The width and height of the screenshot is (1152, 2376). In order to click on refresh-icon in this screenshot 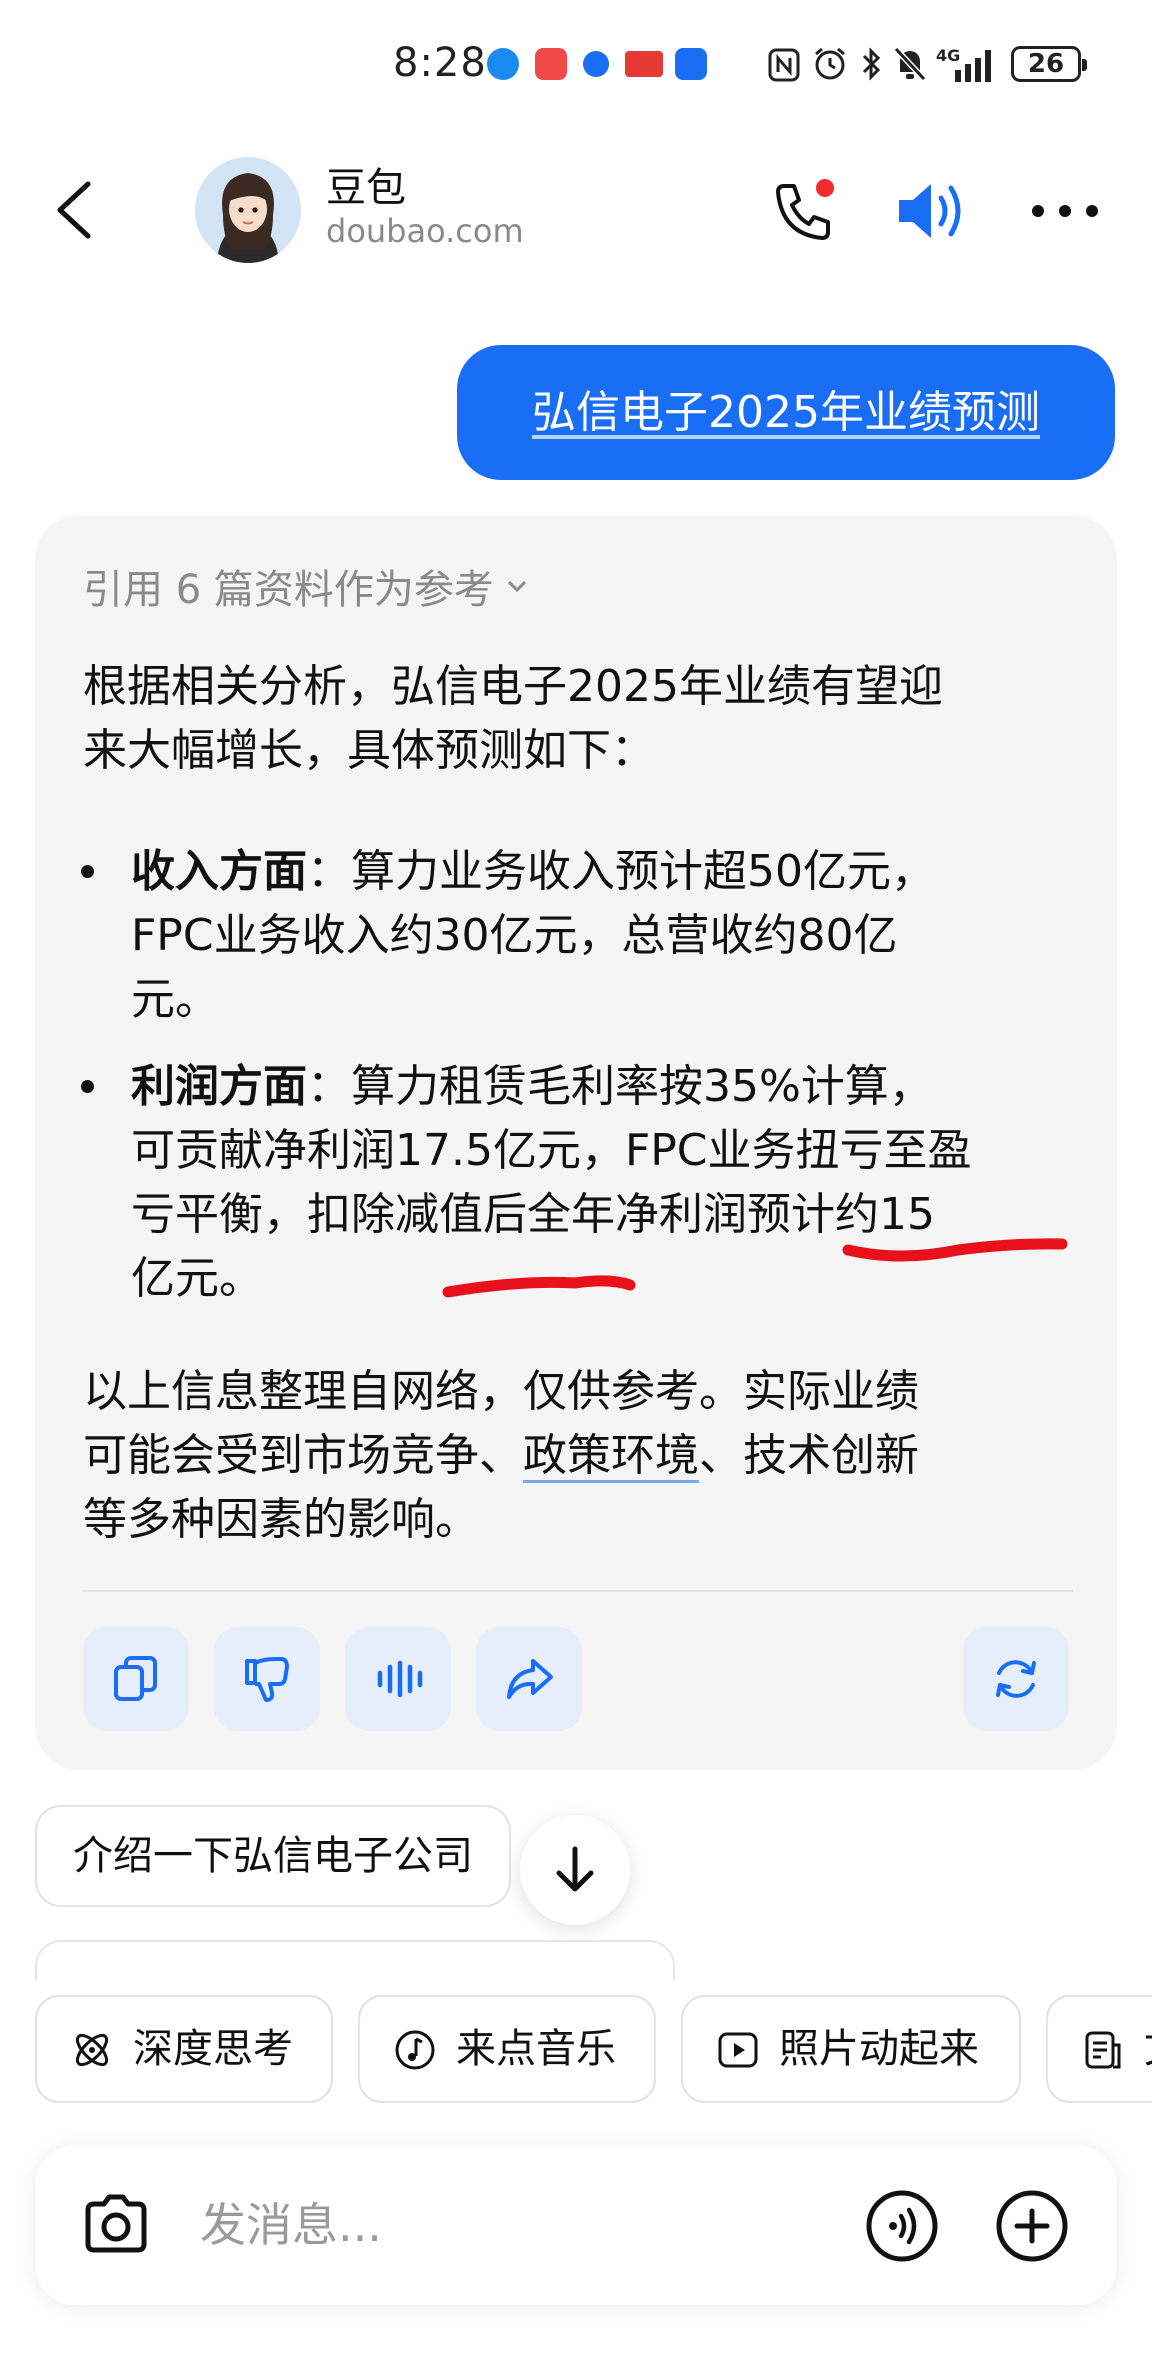, I will do `click(1016, 1679)`.